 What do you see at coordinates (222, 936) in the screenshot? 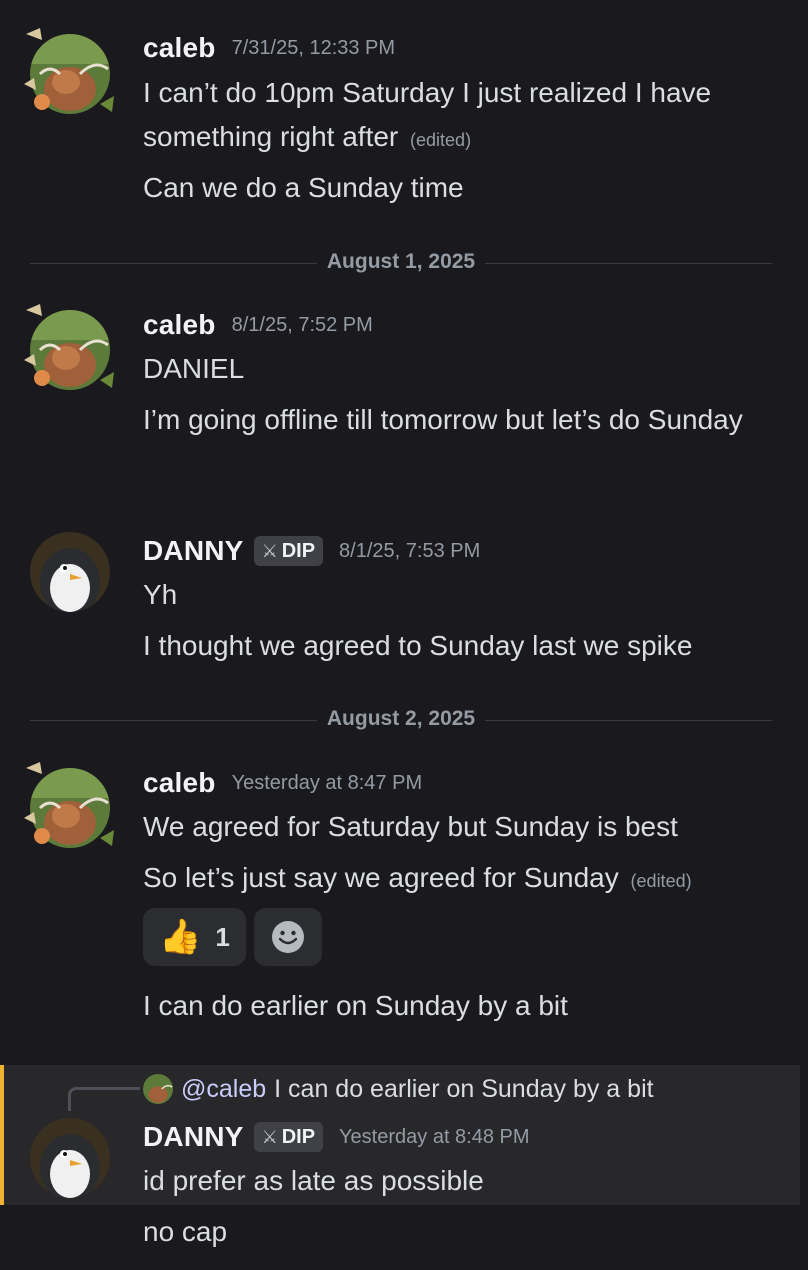
I see `reaction-count: 1` at bounding box center [222, 936].